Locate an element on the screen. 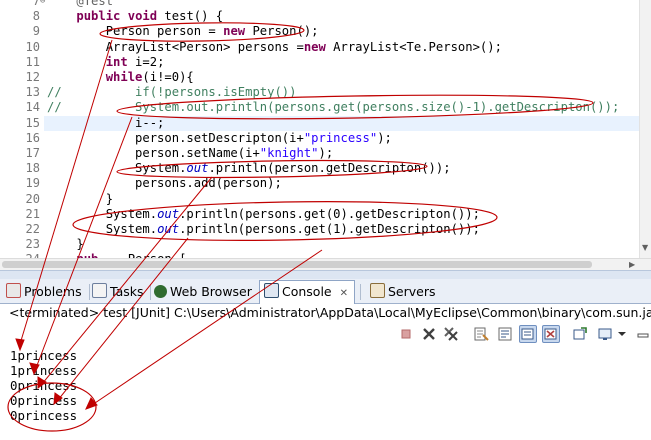  code-line: person.setDescripton(i+"princess"); is located at coordinates (219, 138).